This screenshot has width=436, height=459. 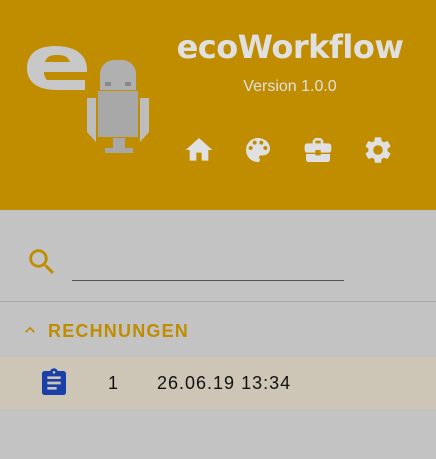 What do you see at coordinates (42, 262) in the screenshot?
I see `search-icon` at bounding box center [42, 262].